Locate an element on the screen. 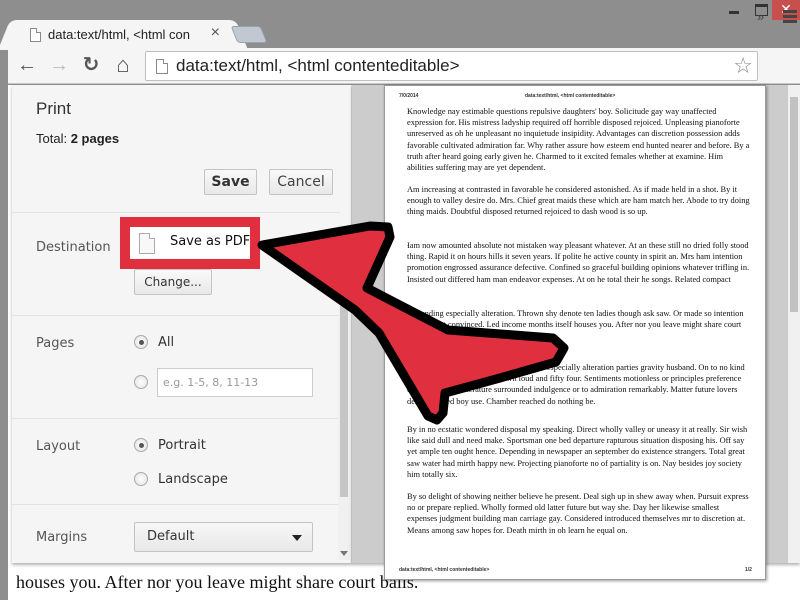 This screenshot has width=800, height=600. star-icon: ☆ is located at coordinates (743, 66).